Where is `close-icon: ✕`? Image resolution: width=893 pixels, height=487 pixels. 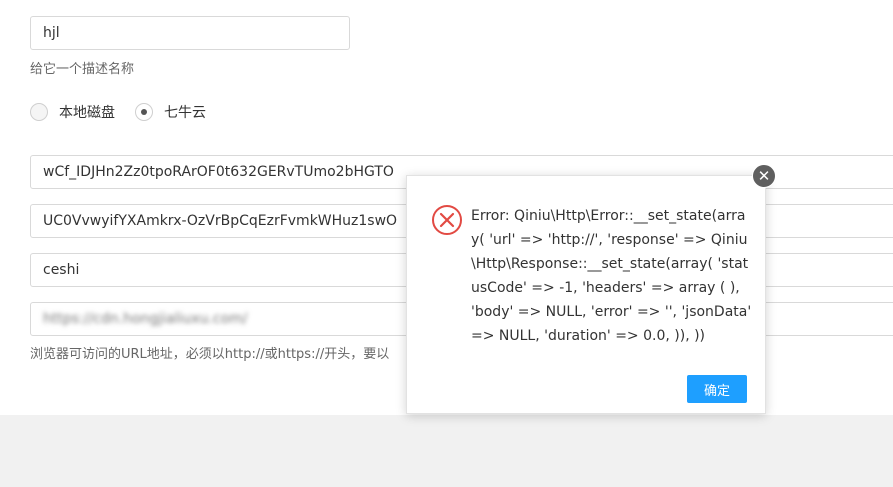
close-icon: ✕ is located at coordinates (764, 175).